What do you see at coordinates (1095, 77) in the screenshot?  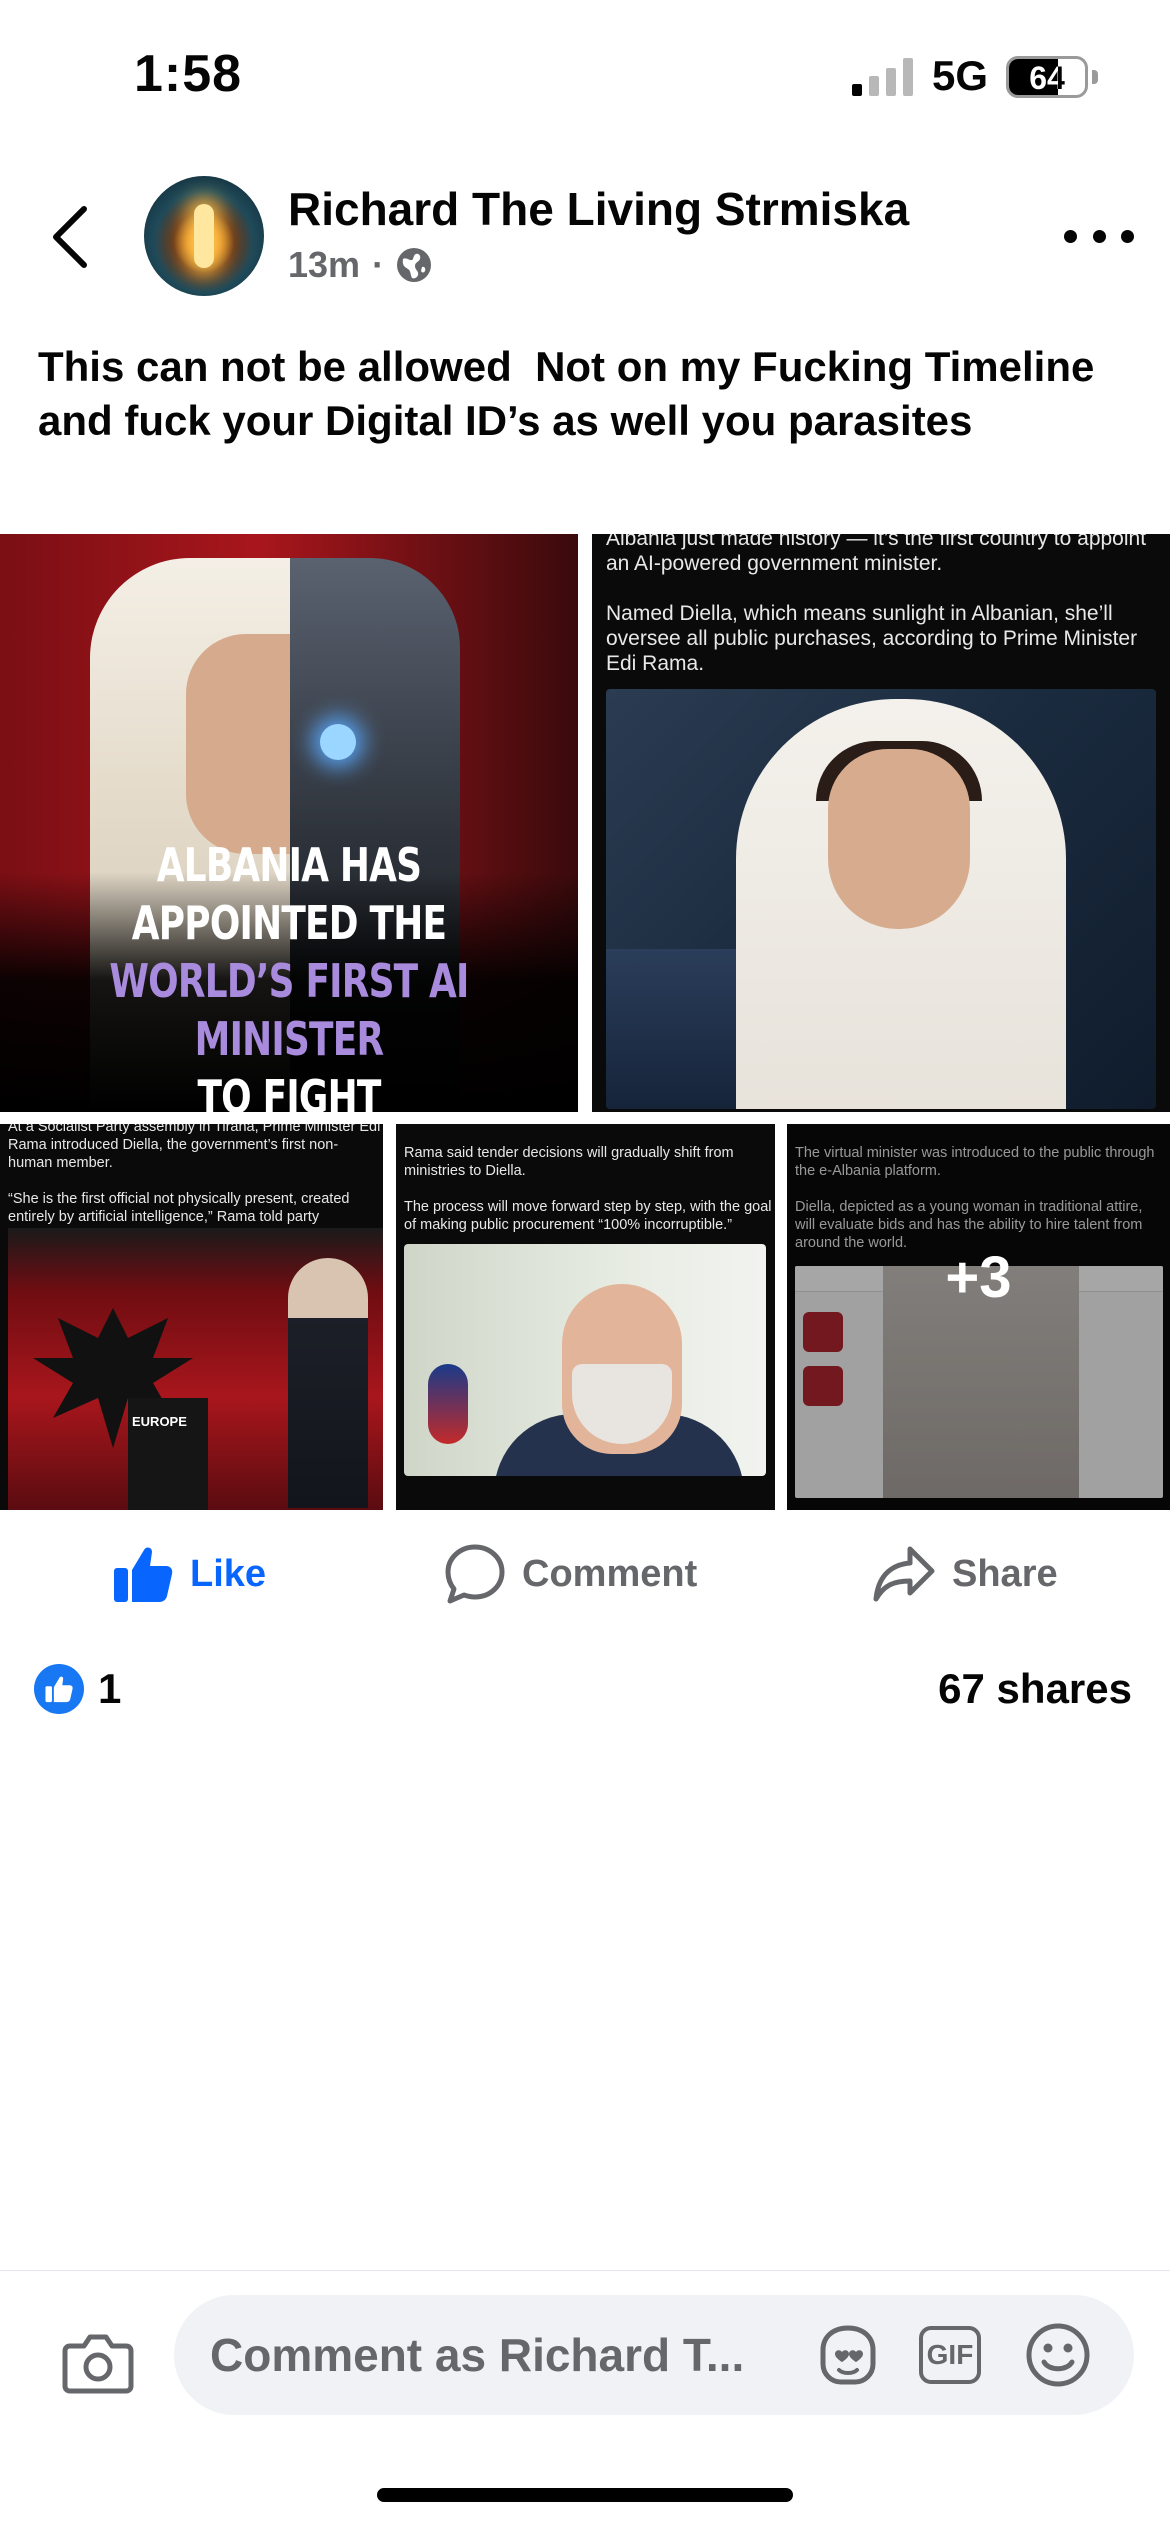 I see `battery-nub` at bounding box center [1095, 77].